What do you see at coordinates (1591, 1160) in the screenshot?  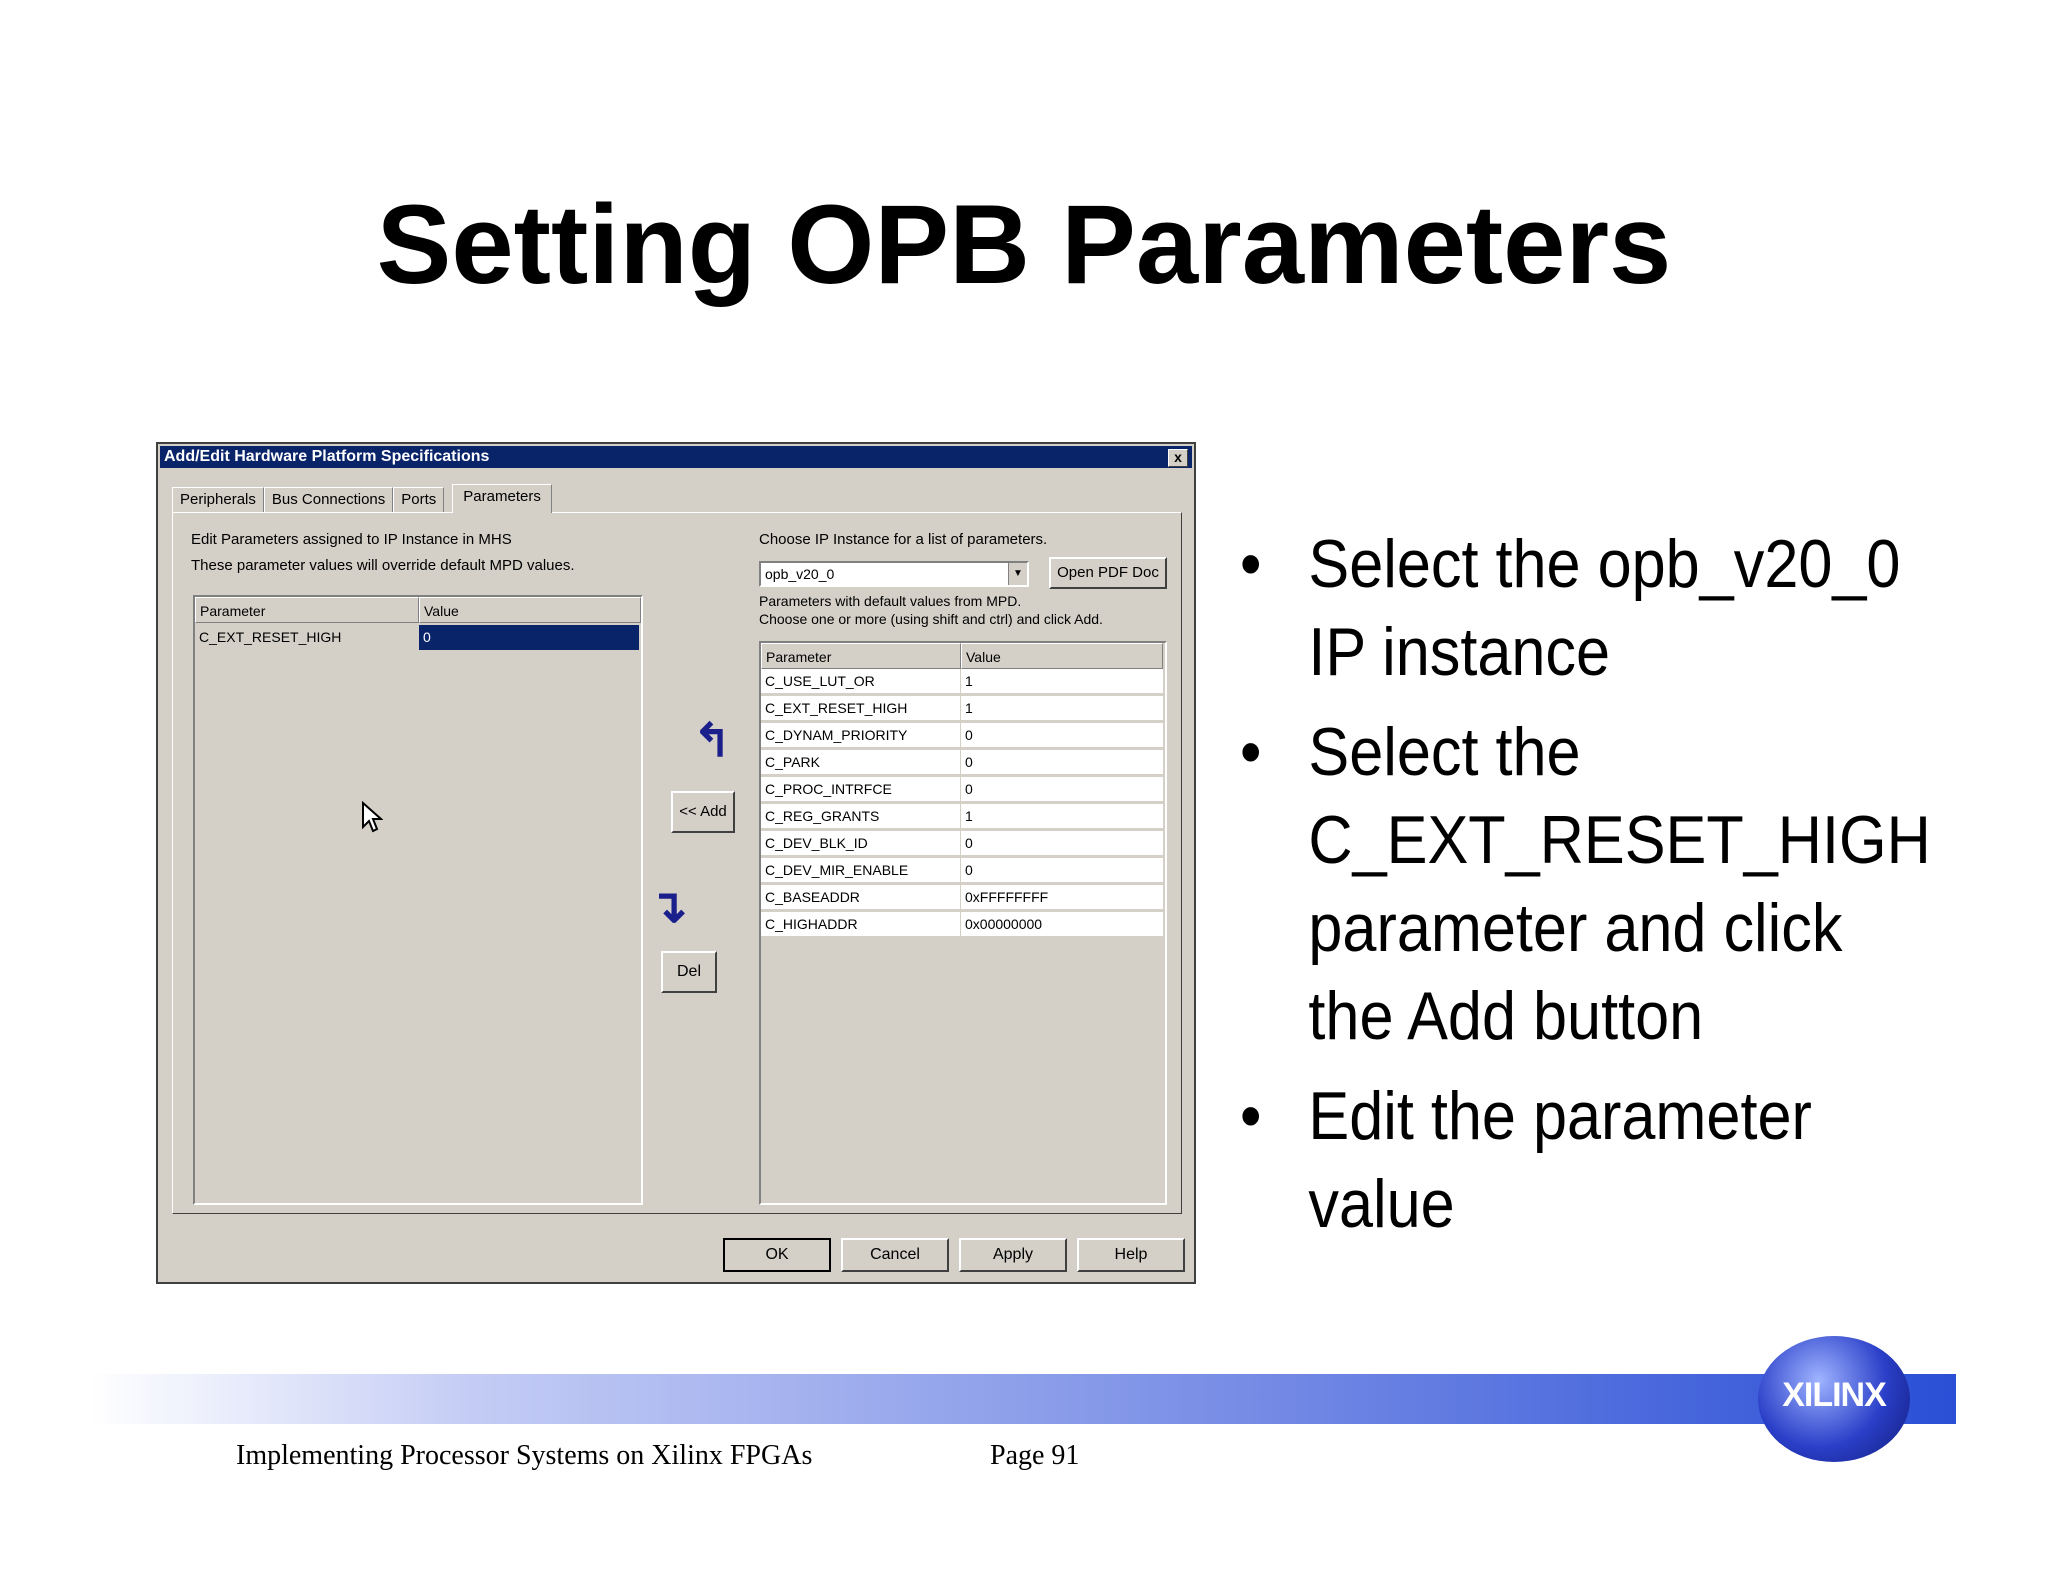 I see `bullet-item: • Edit the parameter value` at bounding box center [1591, 1160].